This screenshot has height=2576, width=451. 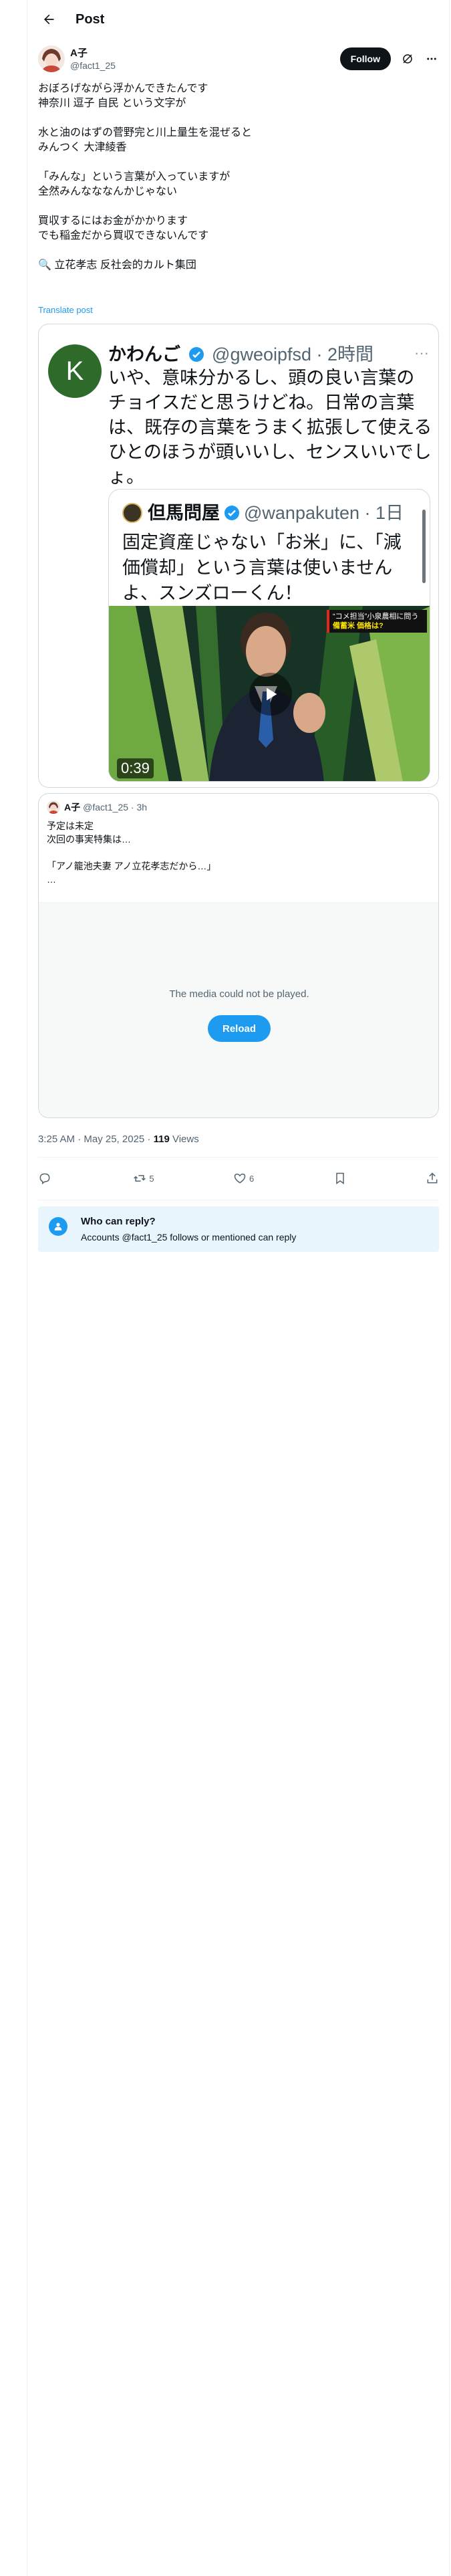 I want to click on quoted-post-header: A子 @fact1_25 · 3h, so click(x=97, y=807).